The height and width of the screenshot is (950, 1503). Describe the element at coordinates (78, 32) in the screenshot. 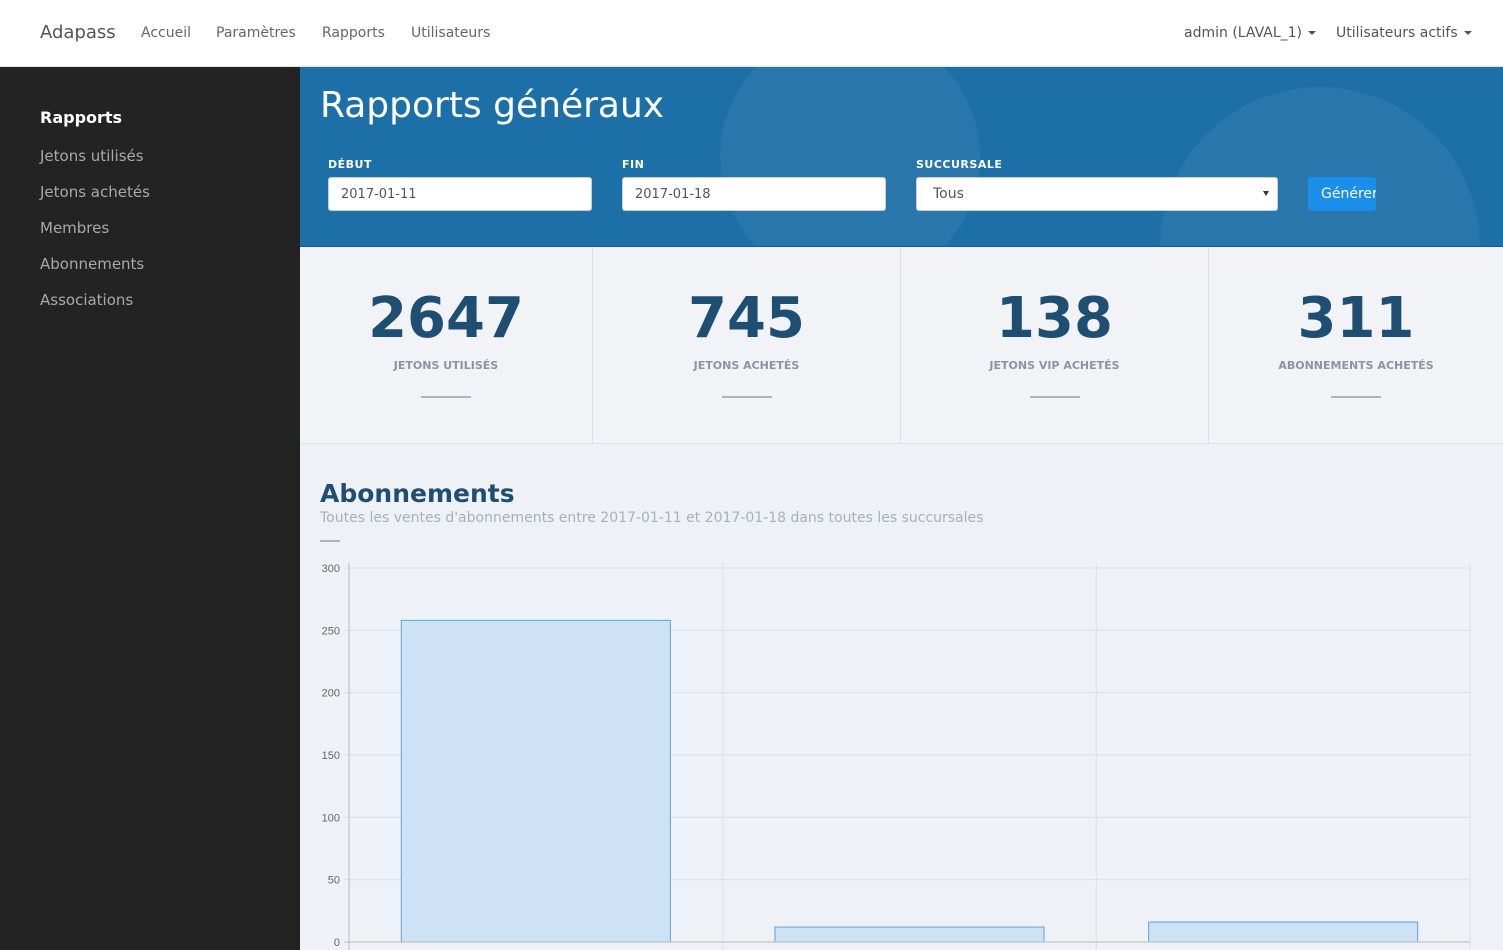

I see `brand-logo: Adapass` at that location.